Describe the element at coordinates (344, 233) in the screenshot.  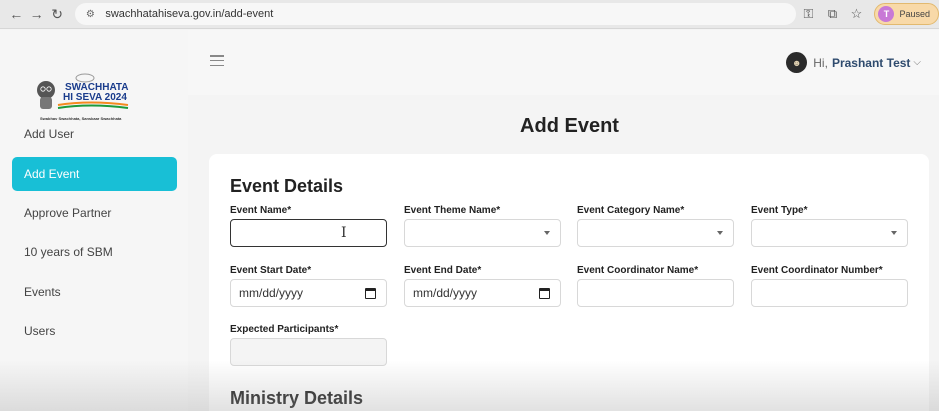
I see `text-cursor-icon: I` at that location.